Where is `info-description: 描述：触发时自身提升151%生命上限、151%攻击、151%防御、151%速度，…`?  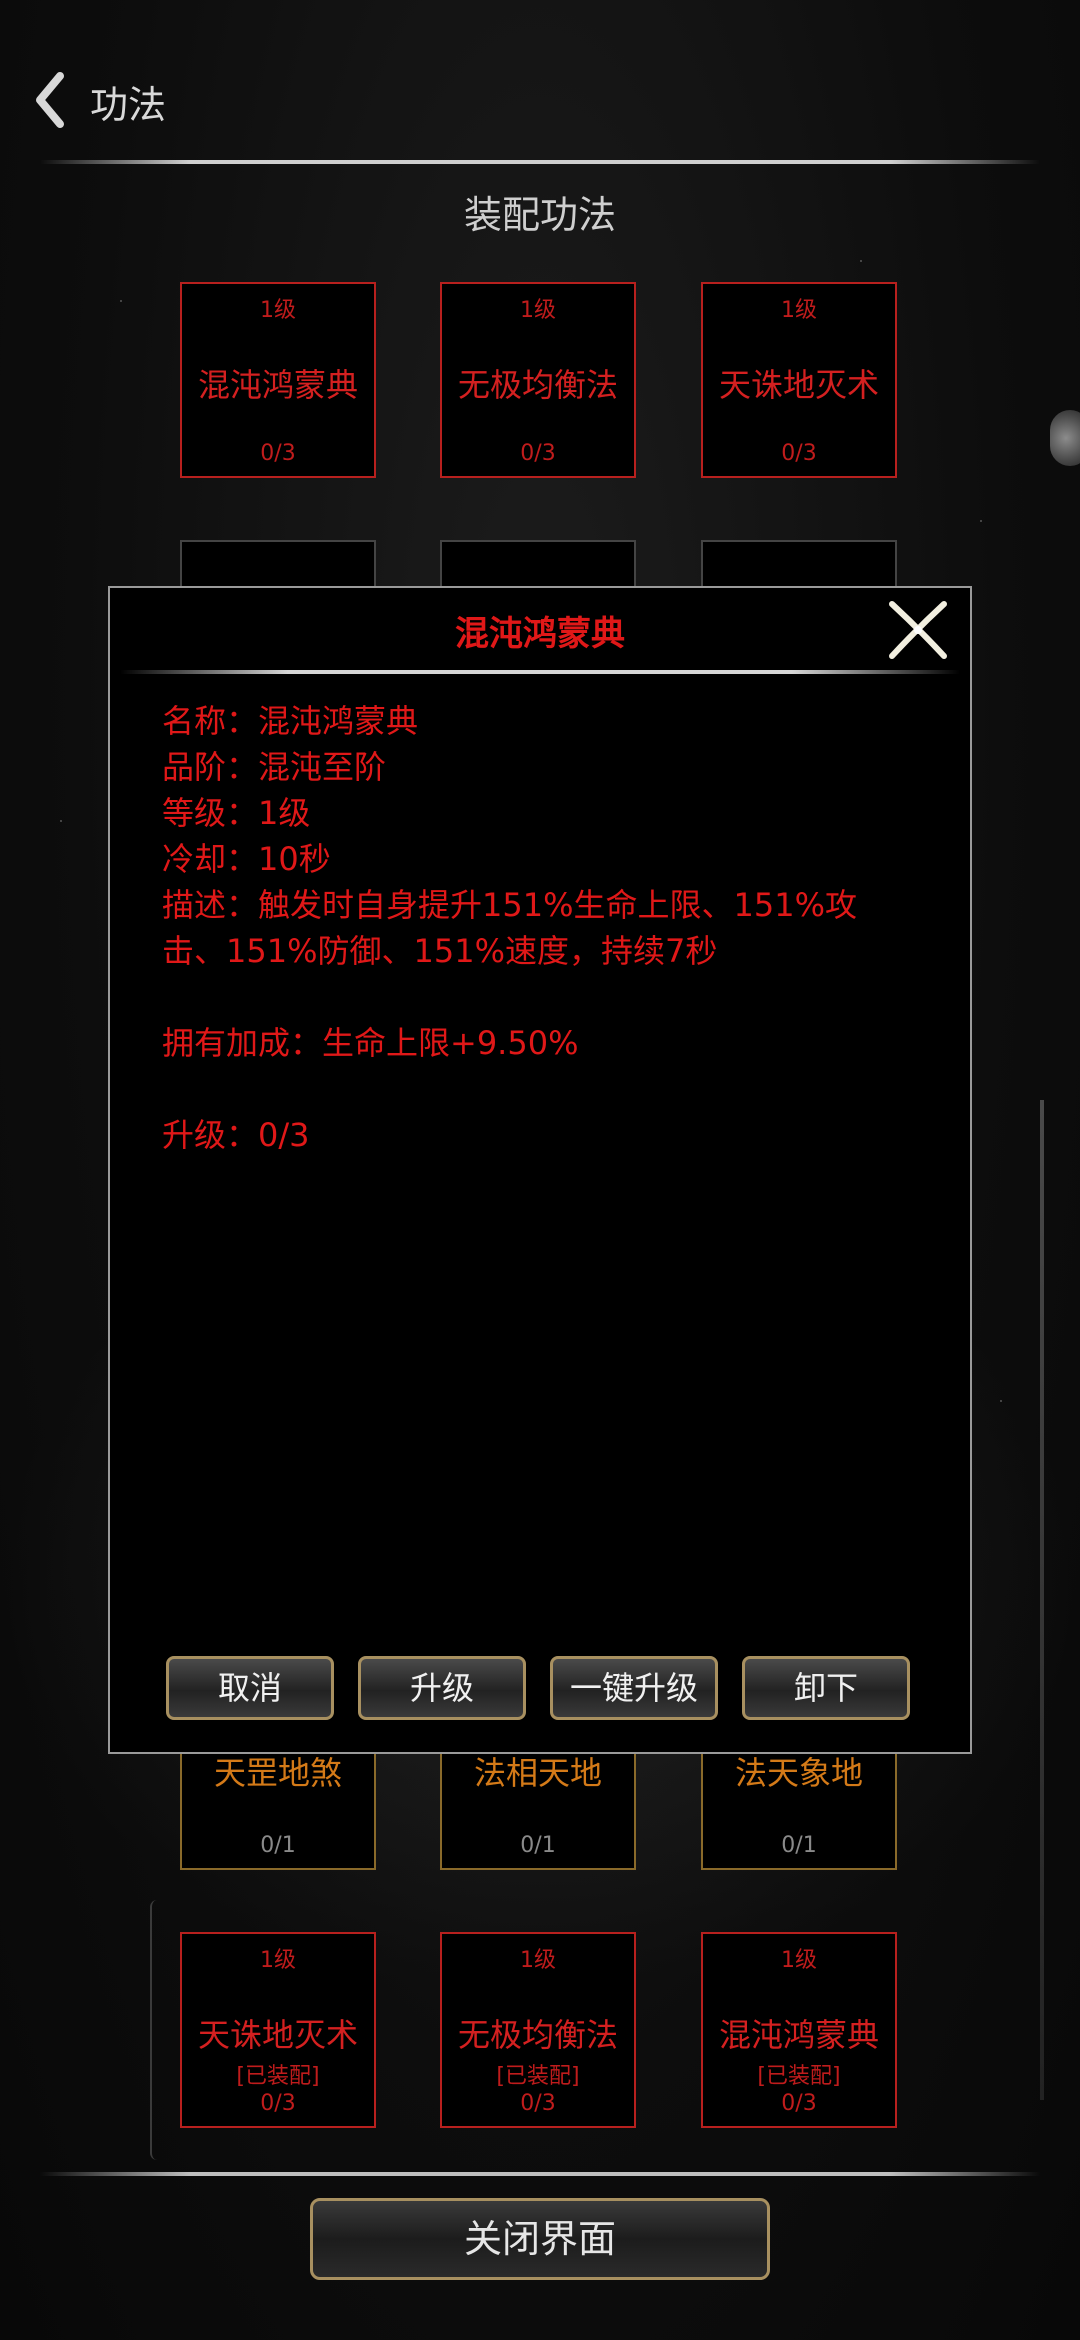
info-description: 描述：触发时自身提升151%生命上限、151%攻击、151%防御、151%速度，… is located at coordinates (509, 928).